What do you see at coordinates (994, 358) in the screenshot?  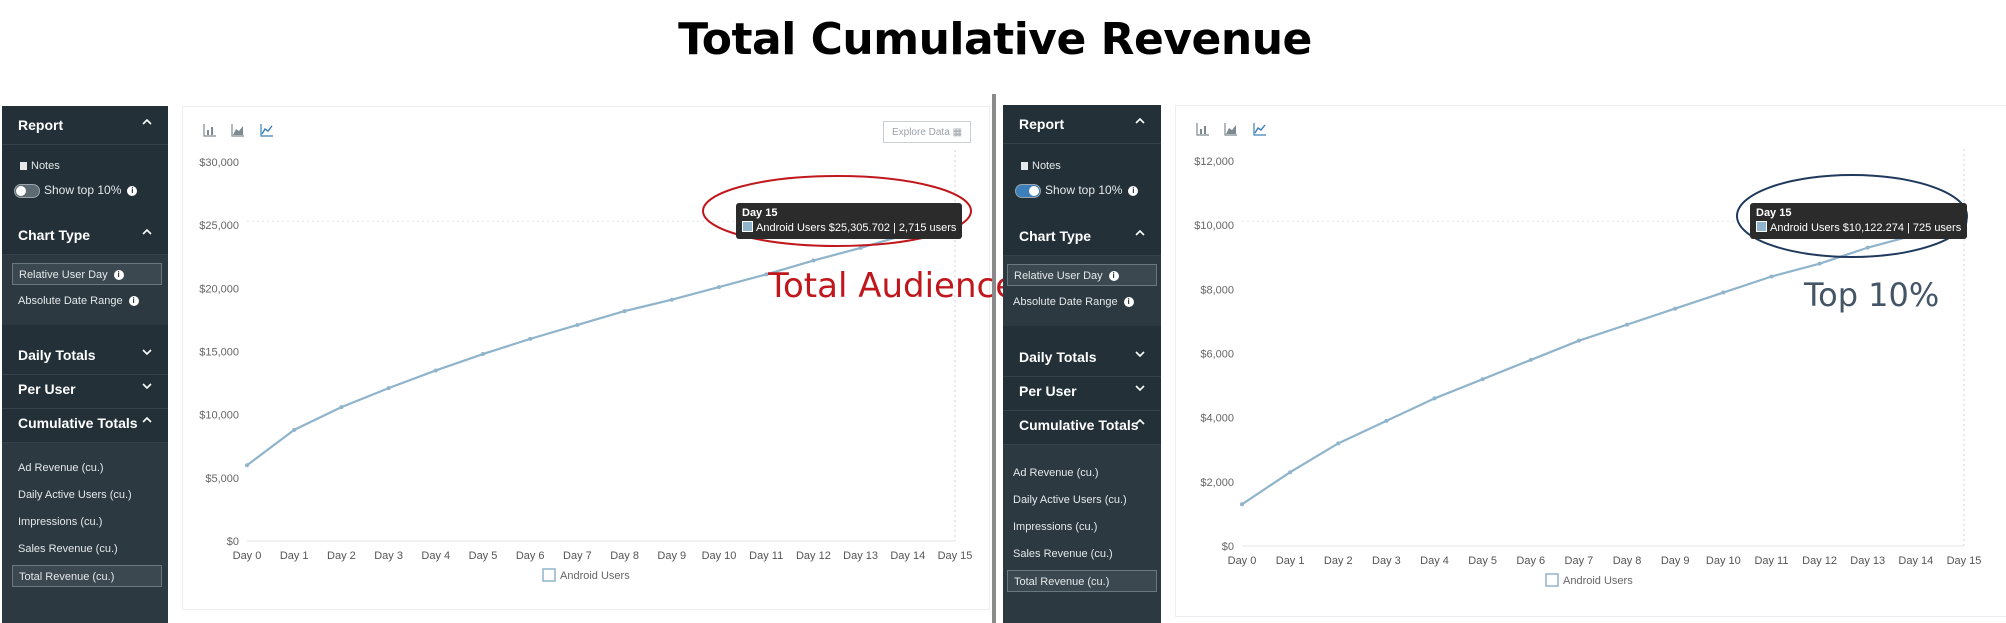 I see `panel-divider` at bounding box center [994, 358].